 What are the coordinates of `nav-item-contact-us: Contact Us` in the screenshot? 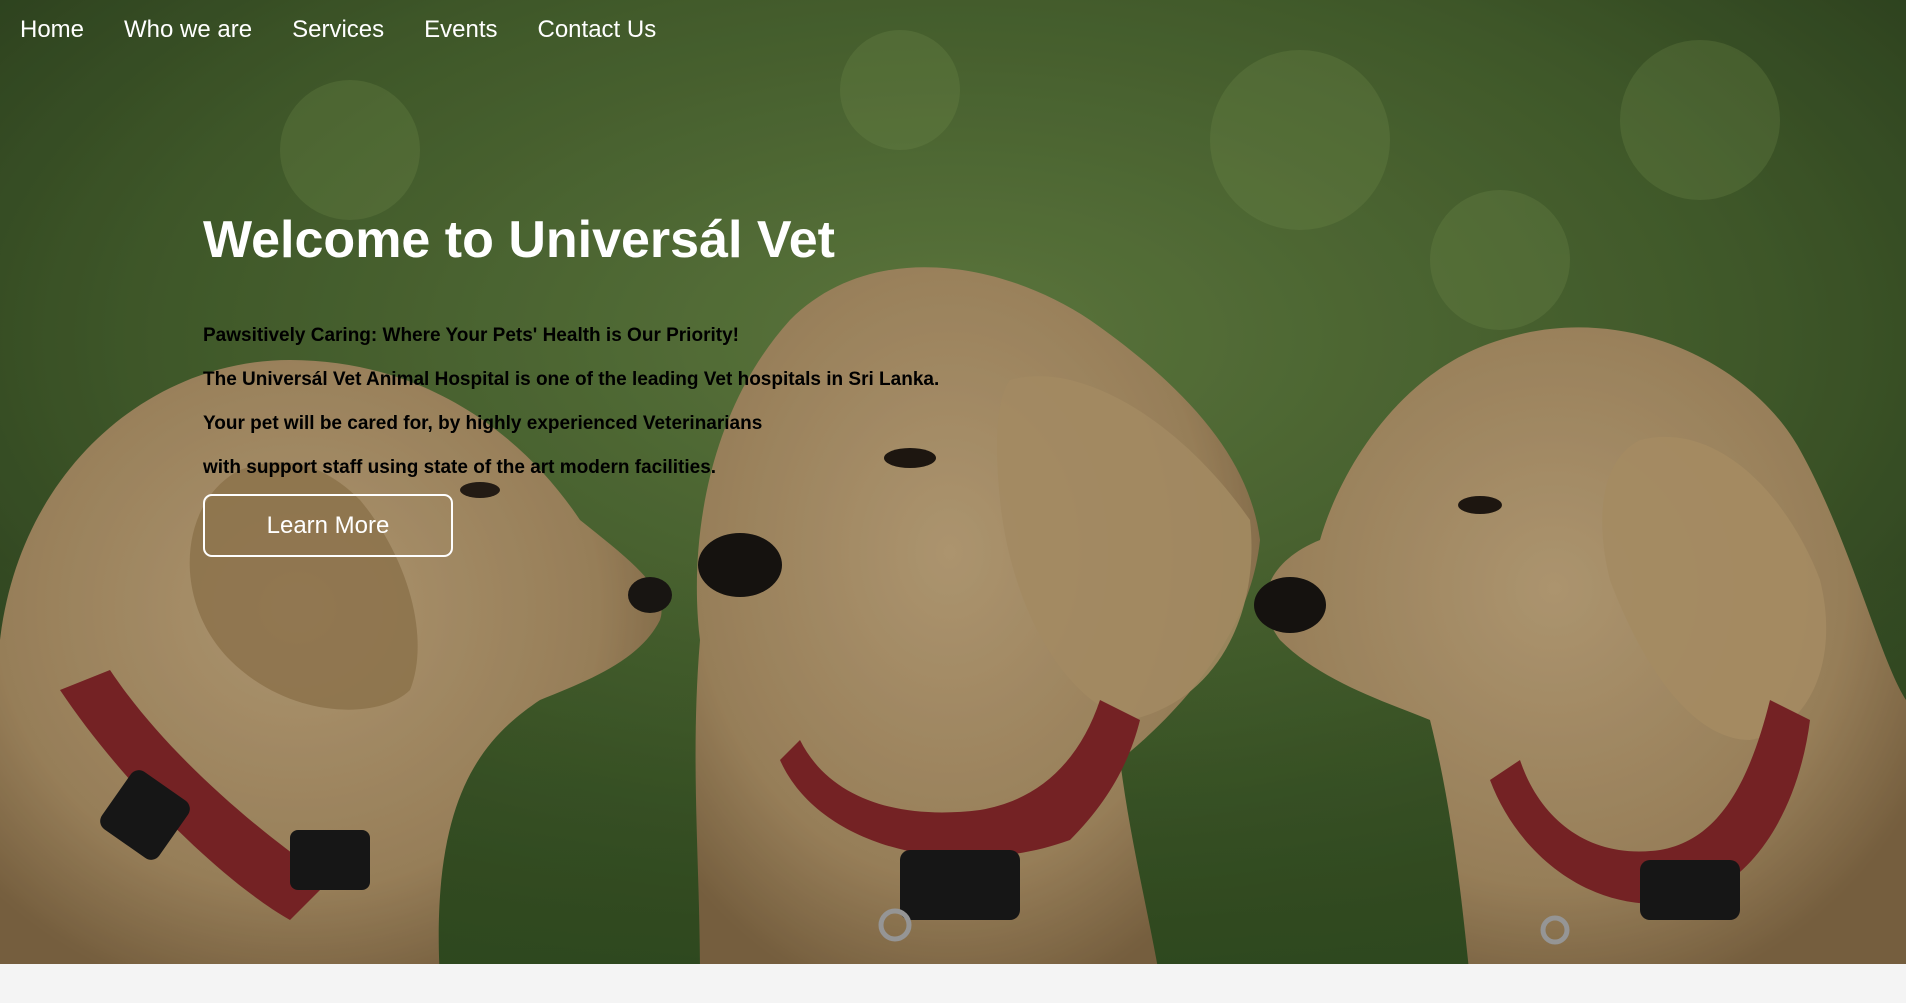 It's located at (597, 30).